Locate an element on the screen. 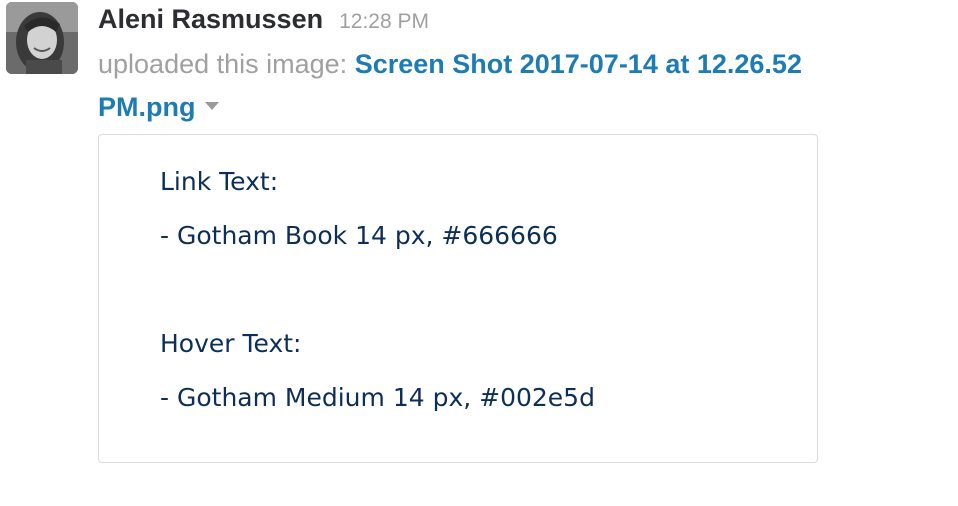 Image resolution: width=958 pixels, height=506 pixels. message-header: Aleni Rasmussen 12:28 PM is located at coordinates (263, 22).